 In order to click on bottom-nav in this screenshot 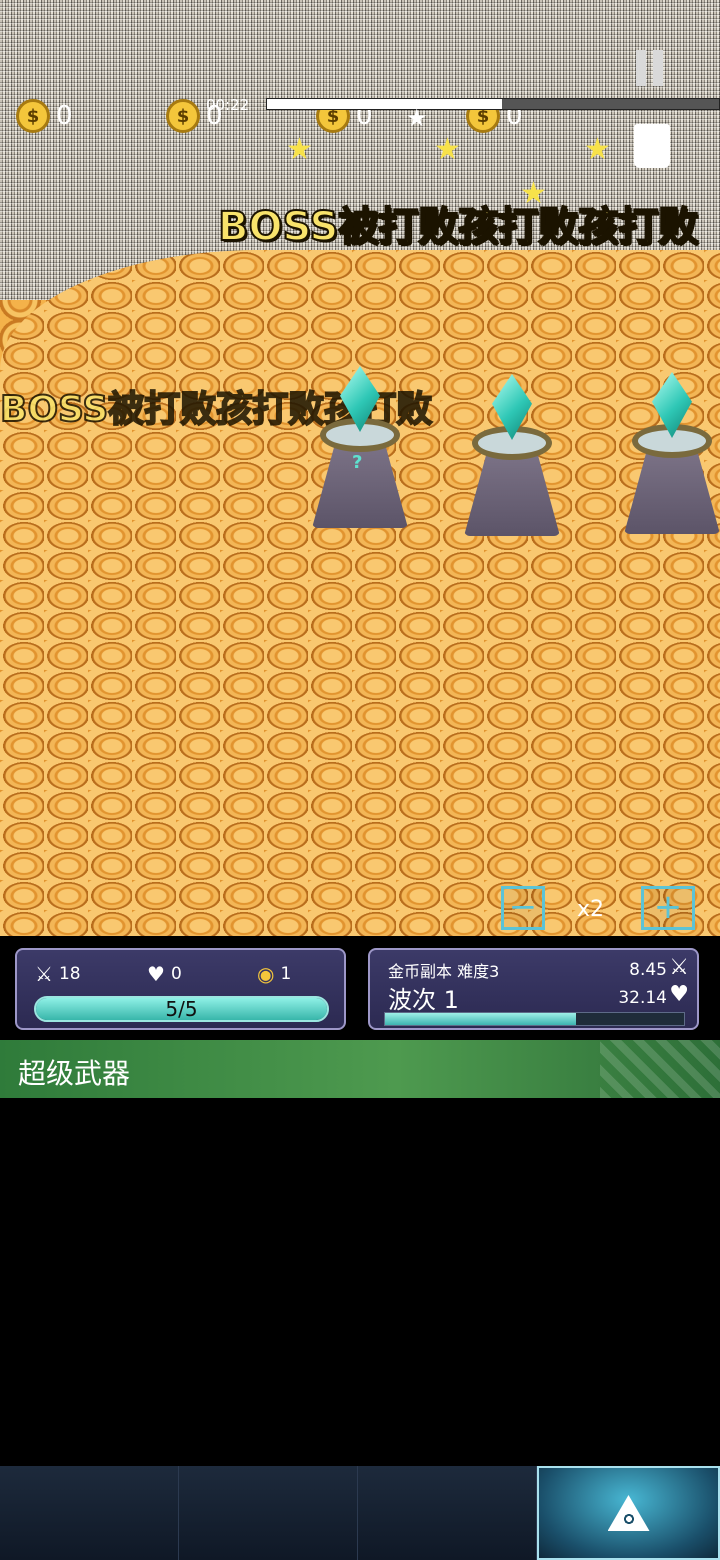, I will do `click(360, 1513)`.